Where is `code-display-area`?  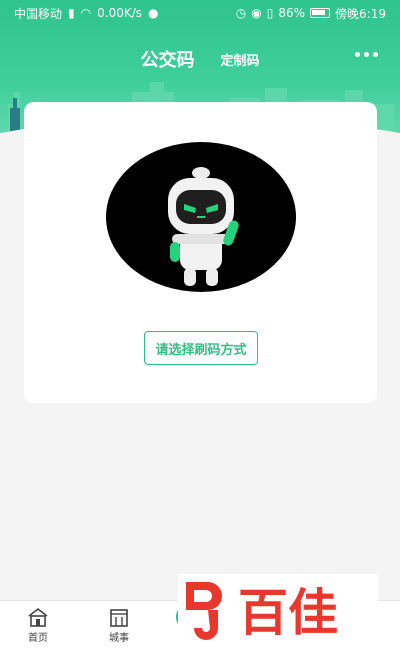 code-display-area is located at coordinates (201, 217).